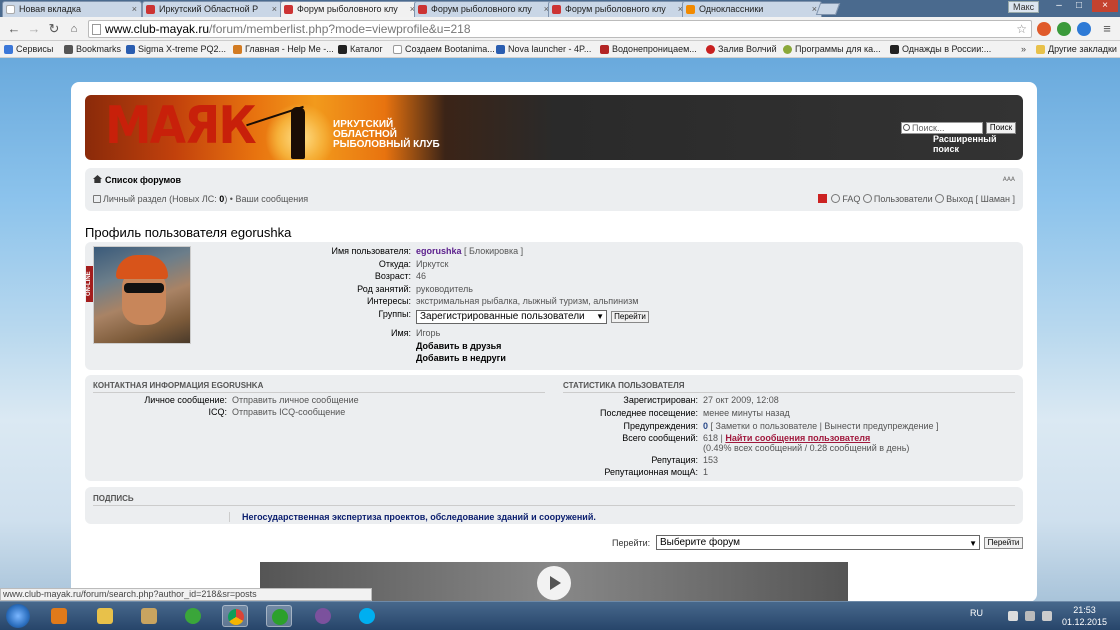 The image size is (1120, 630). I want to click on network-icon, so click(1030, 616).